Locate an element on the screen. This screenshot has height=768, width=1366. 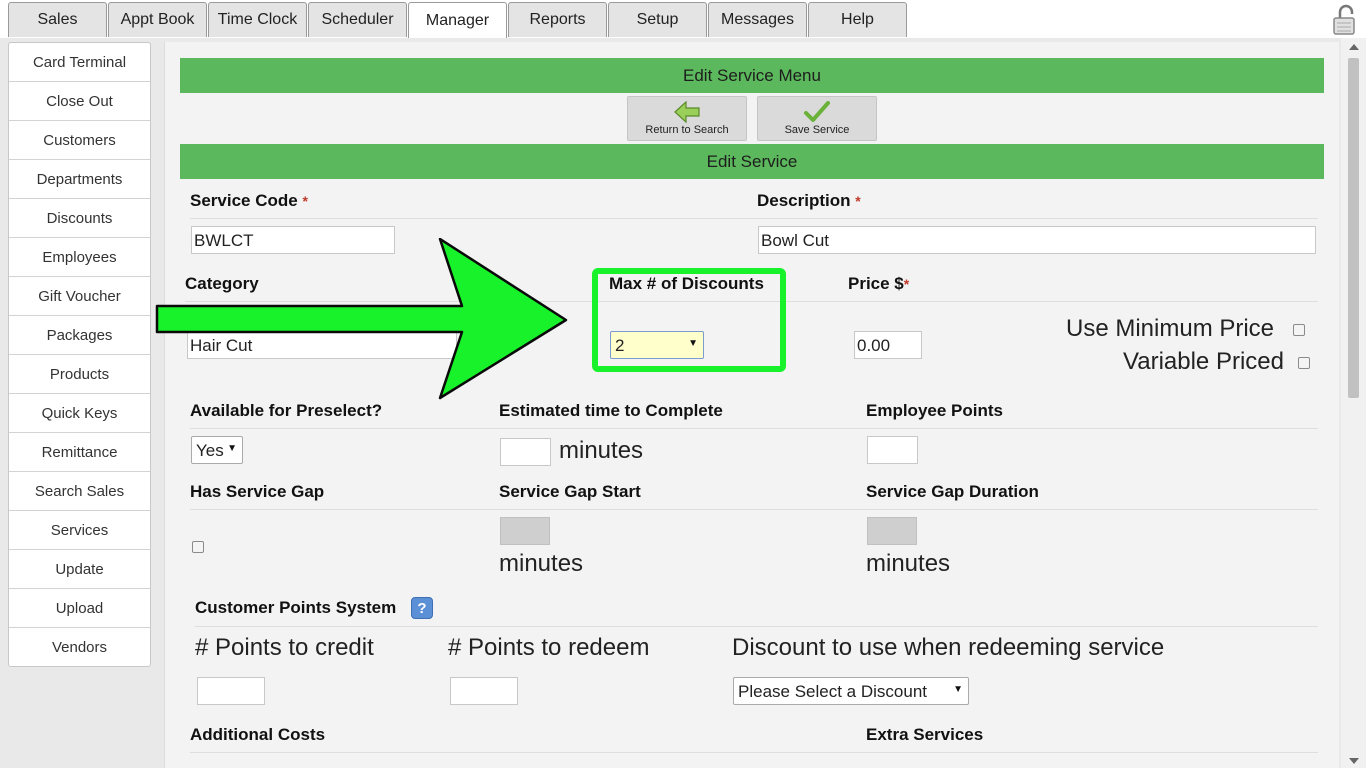
sidebar-item-gift-voucher: Gift Voucher is located at coordinates (79, 296).